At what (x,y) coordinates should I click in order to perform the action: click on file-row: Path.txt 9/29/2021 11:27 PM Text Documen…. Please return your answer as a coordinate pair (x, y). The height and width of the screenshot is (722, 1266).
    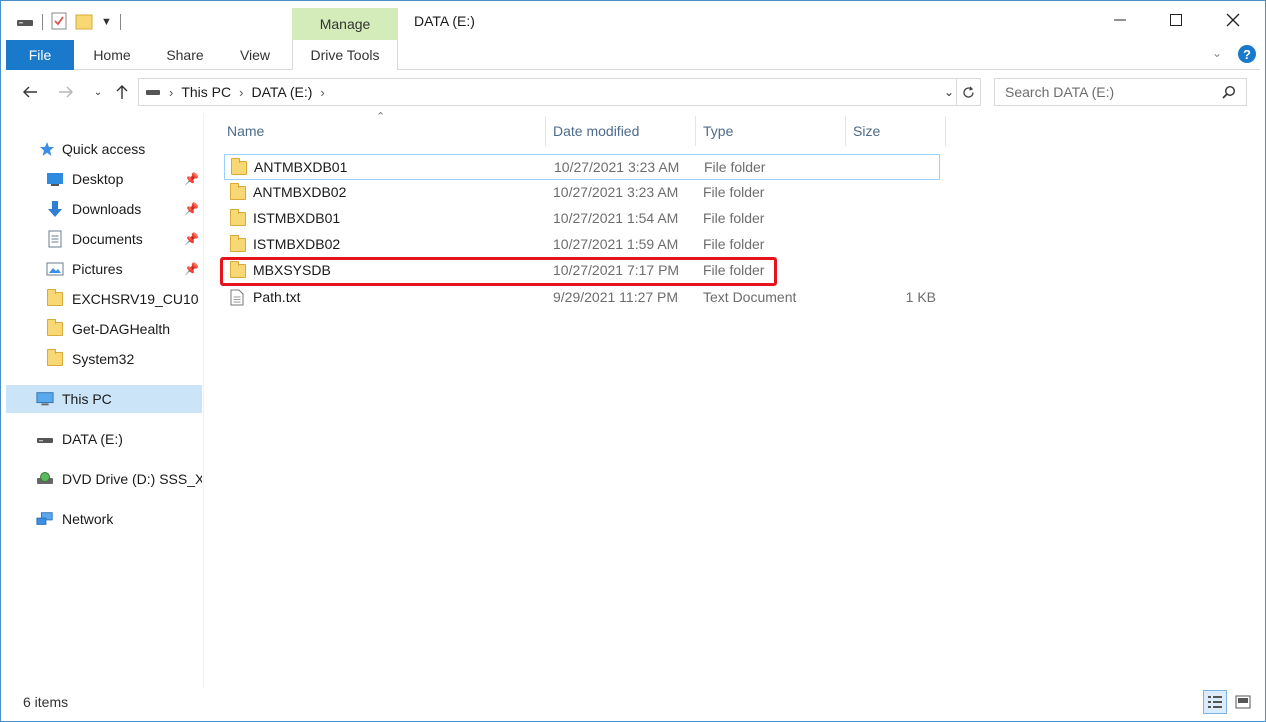
    Looking at the image, I should click on (582, 298).